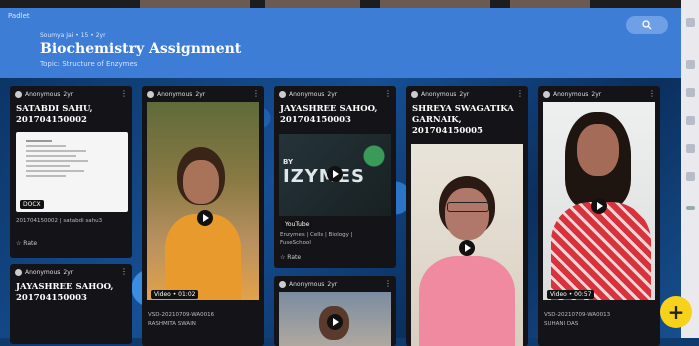 The image size is (699, 346). I want to click on video-thumbnail: Video • 01:02, so click(203, 201).